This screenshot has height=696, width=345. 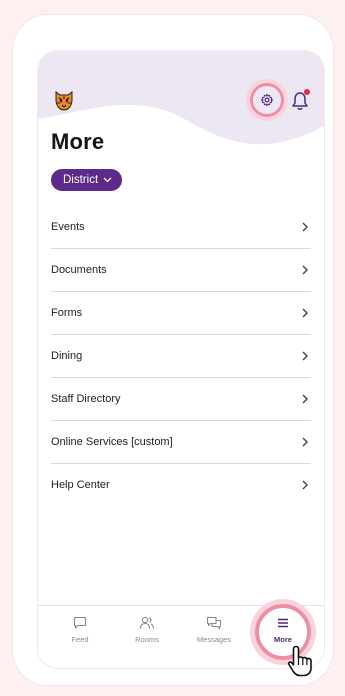 What do you see at coordinates (67, 313) in the screenshot?
I see `menu-item-label: Forms` at bounding box center [67, 313].